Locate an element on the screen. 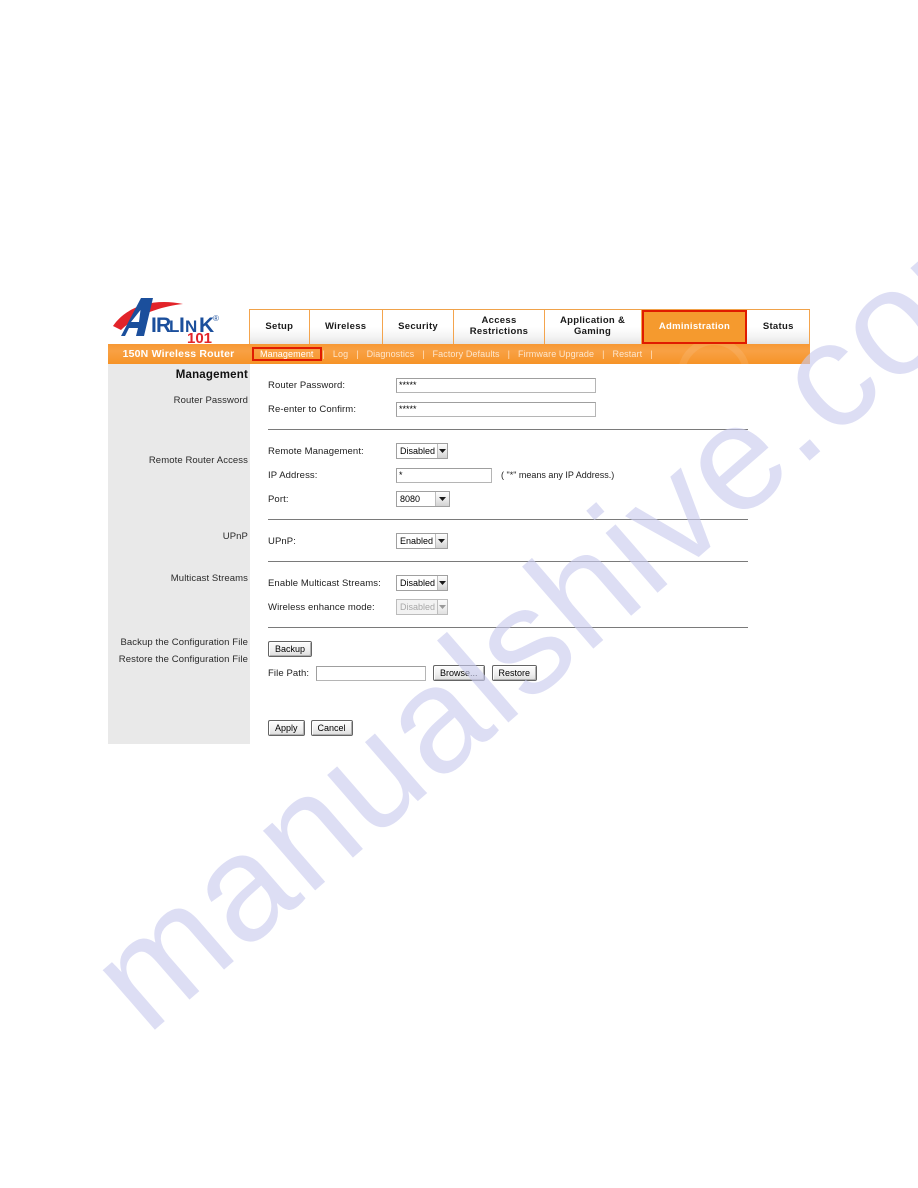 Image resolution: width=918 pixels, height=1188 pixels. file-path-input is located at coordinates (371, 673).